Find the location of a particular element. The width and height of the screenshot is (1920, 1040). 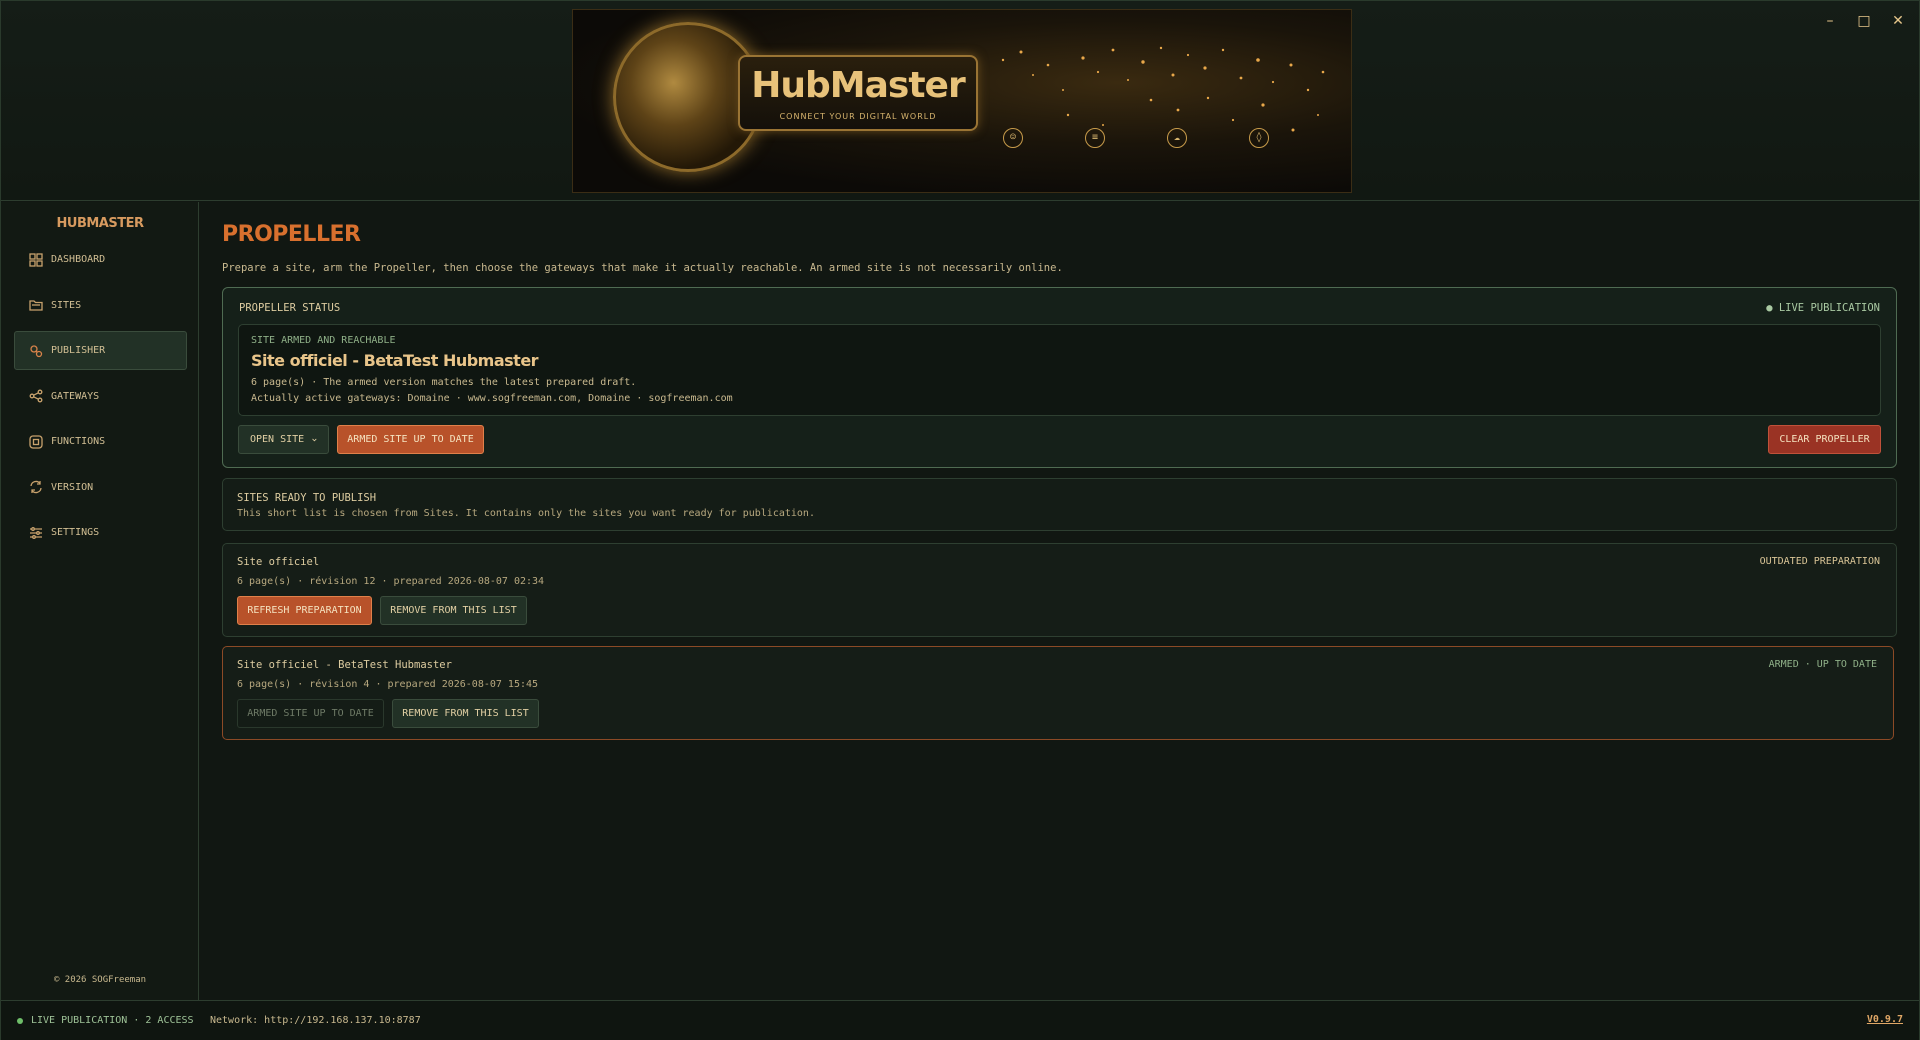

cloud-pin-icon: ☁ is located at coordinates (1177, 138).